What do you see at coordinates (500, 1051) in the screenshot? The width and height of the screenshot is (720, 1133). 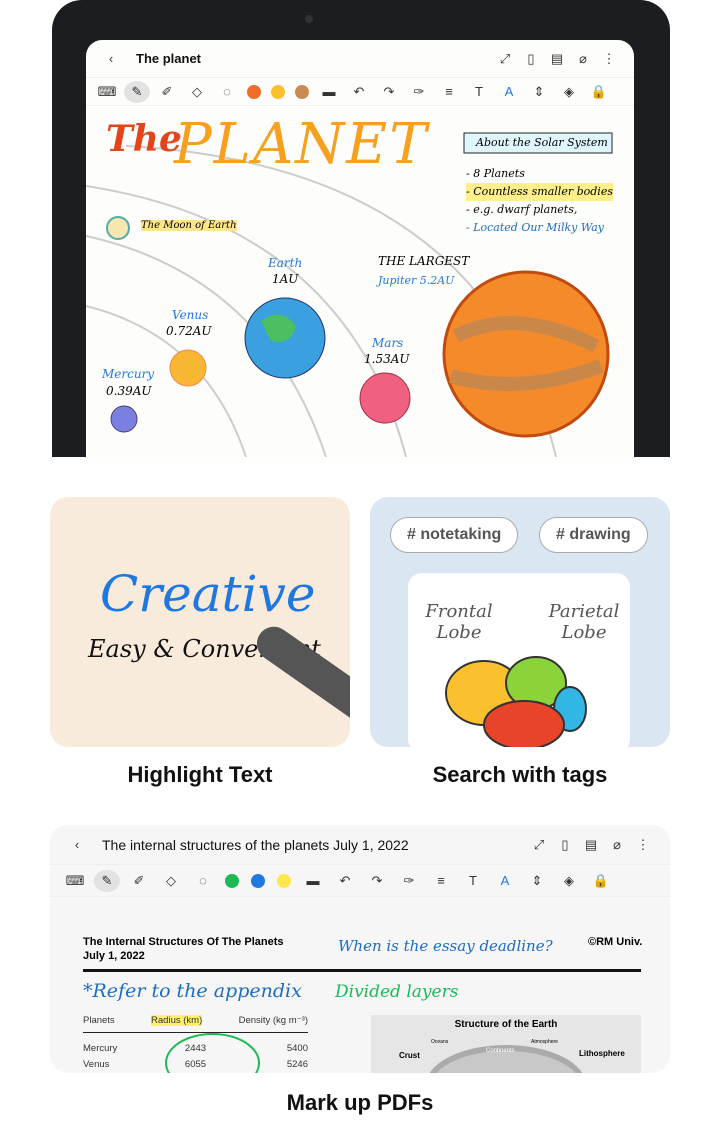 I see `label-continents: Continents` at bounding box center [500, 1051].